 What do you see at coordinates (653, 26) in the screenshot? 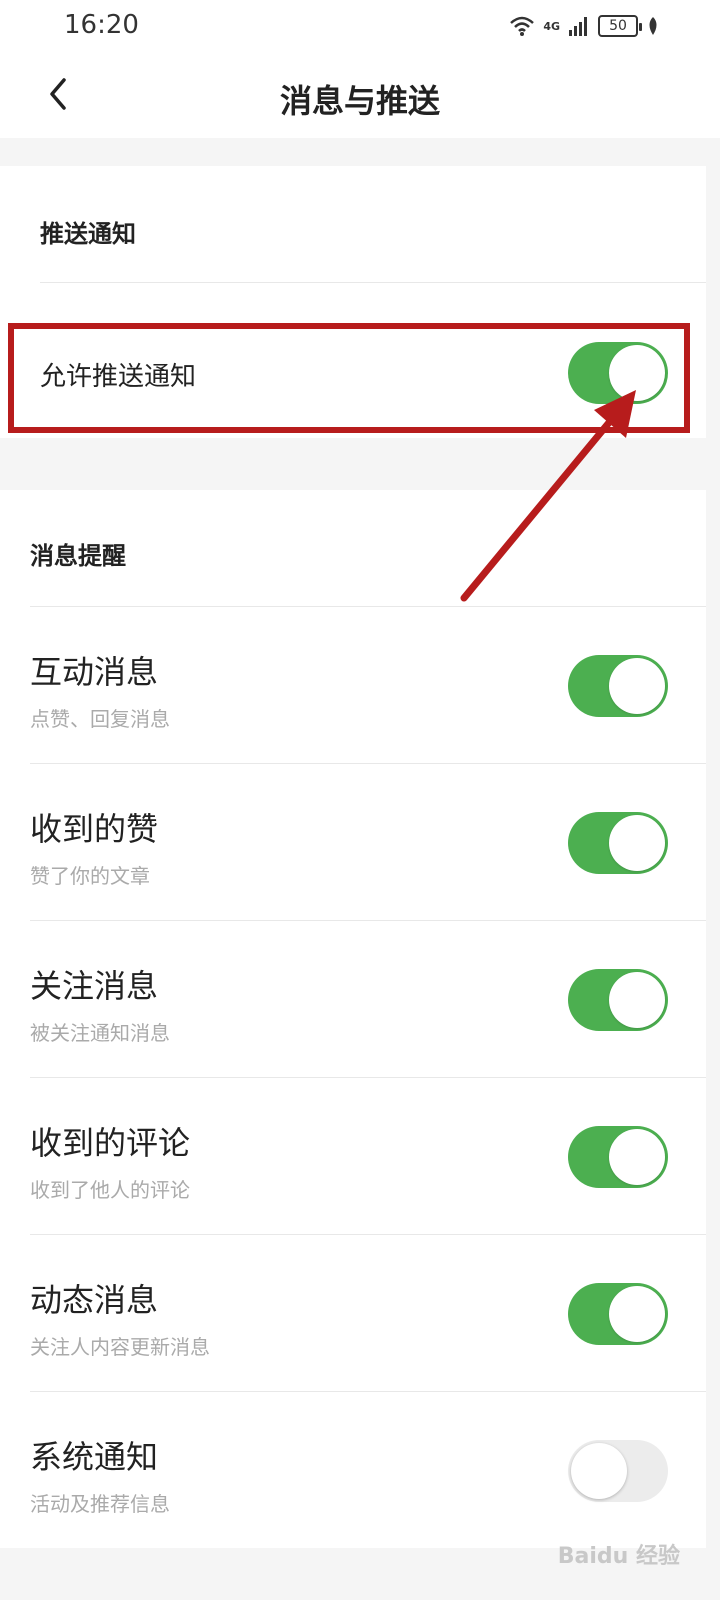
I see `leaf-icon` at bounding box center [653, 26].